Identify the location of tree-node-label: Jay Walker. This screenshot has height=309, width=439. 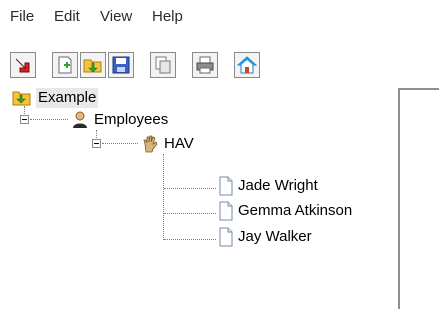
(275, 236).